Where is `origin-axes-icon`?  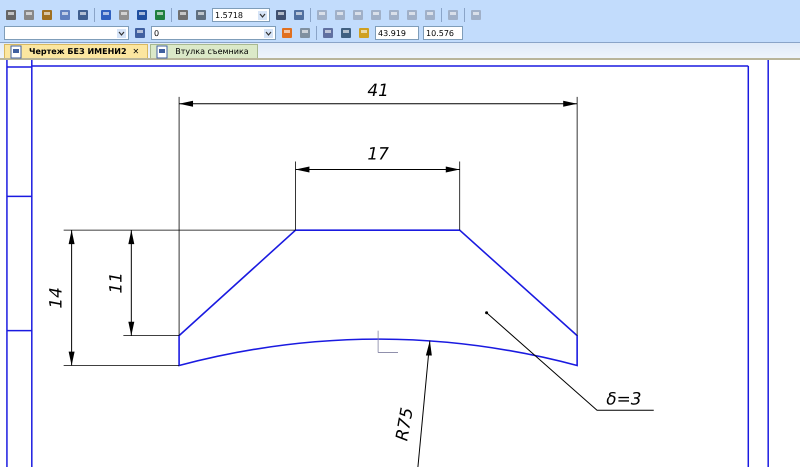
origin-axes-icon is located at coordinates (388, 341).